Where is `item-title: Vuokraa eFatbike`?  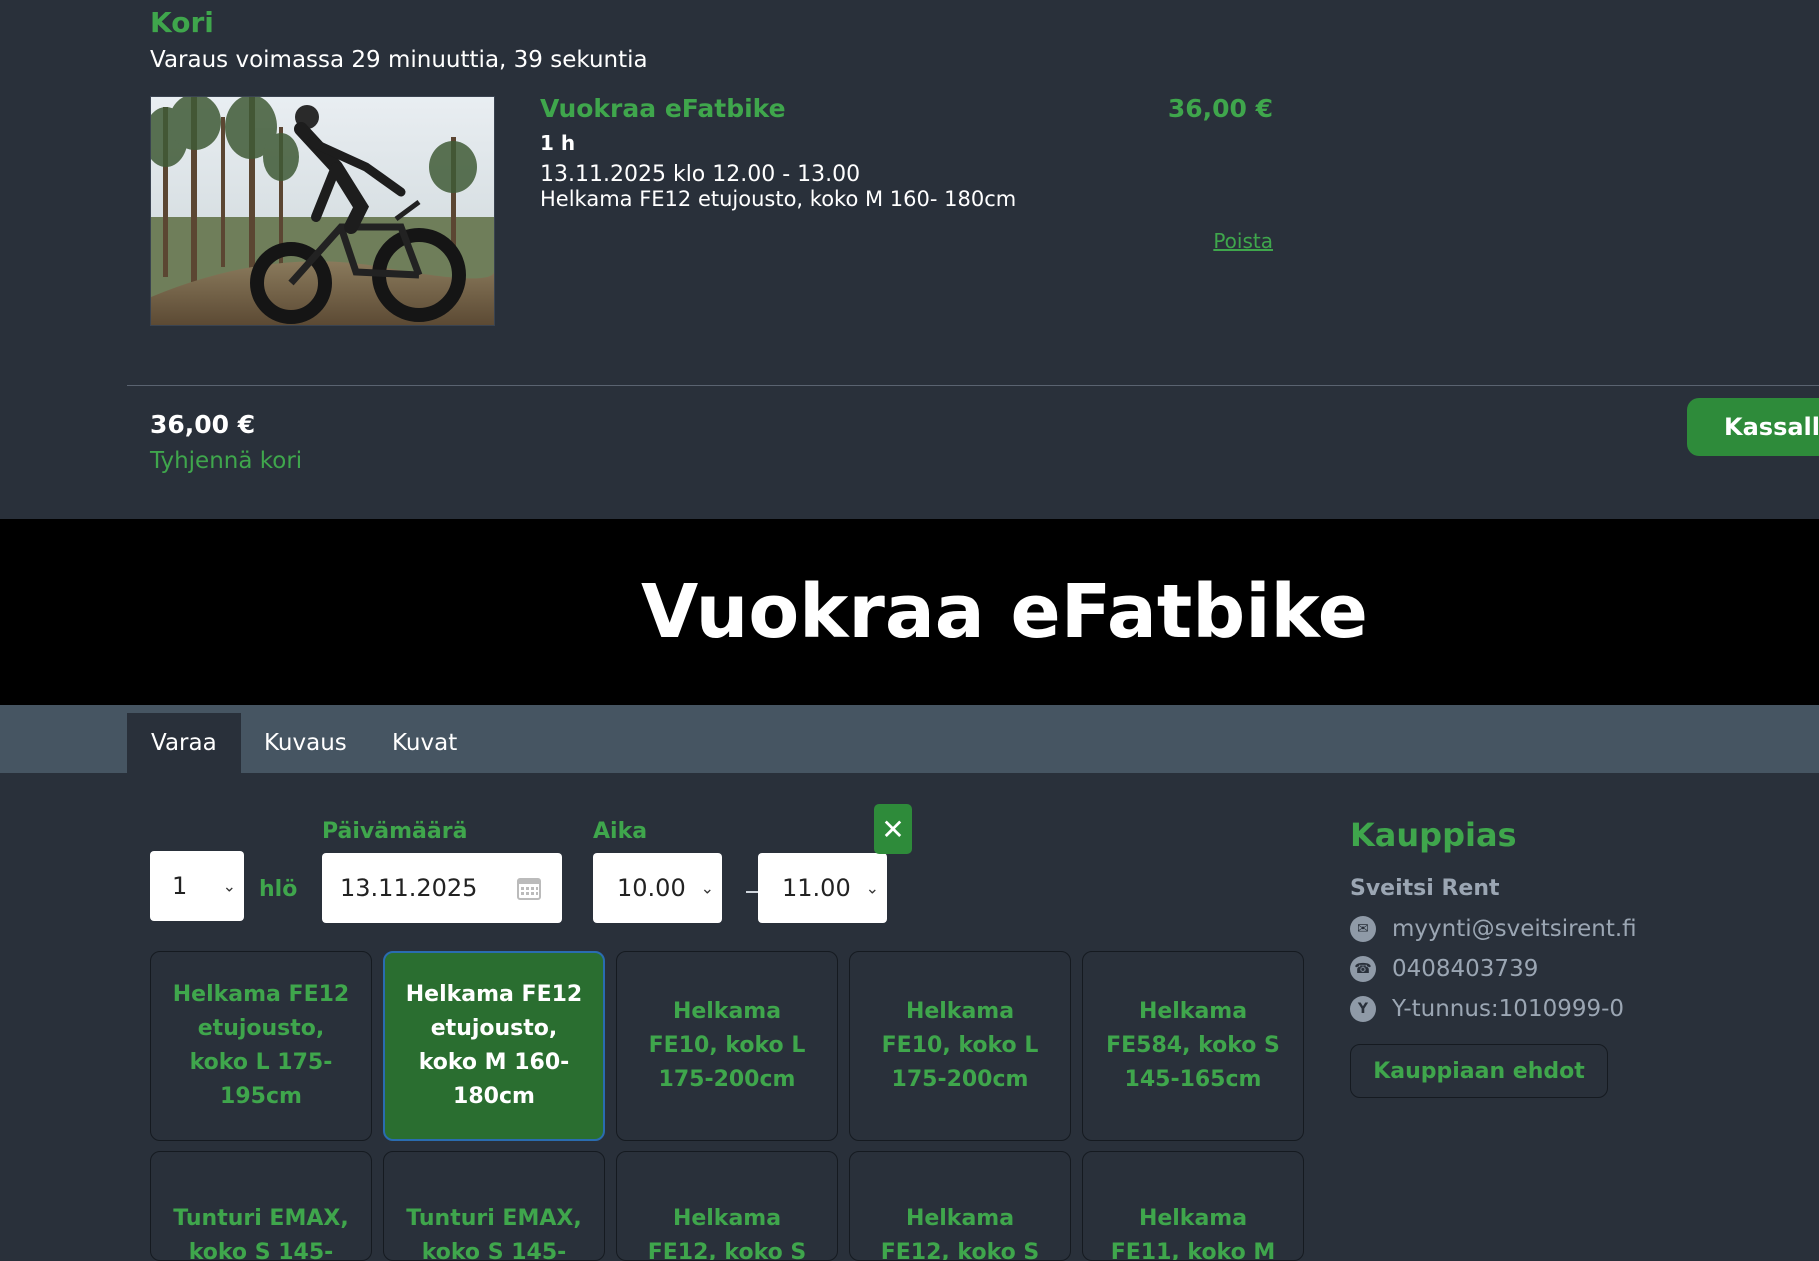
item-title: Vuokraa eFatbike is located at coordinates (663, 108).